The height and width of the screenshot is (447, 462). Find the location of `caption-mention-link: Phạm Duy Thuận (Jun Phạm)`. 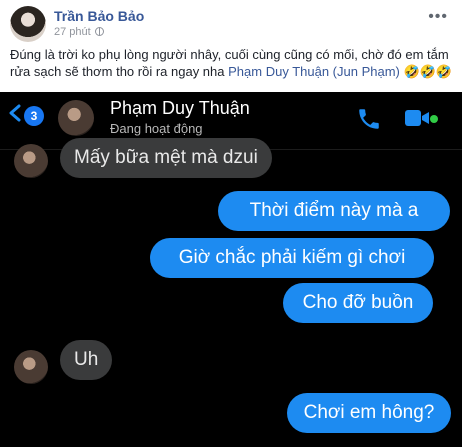

caption-mention-link: Phạm Duy Thuận (Jun Phạm) is located at coordinates (314, 71).